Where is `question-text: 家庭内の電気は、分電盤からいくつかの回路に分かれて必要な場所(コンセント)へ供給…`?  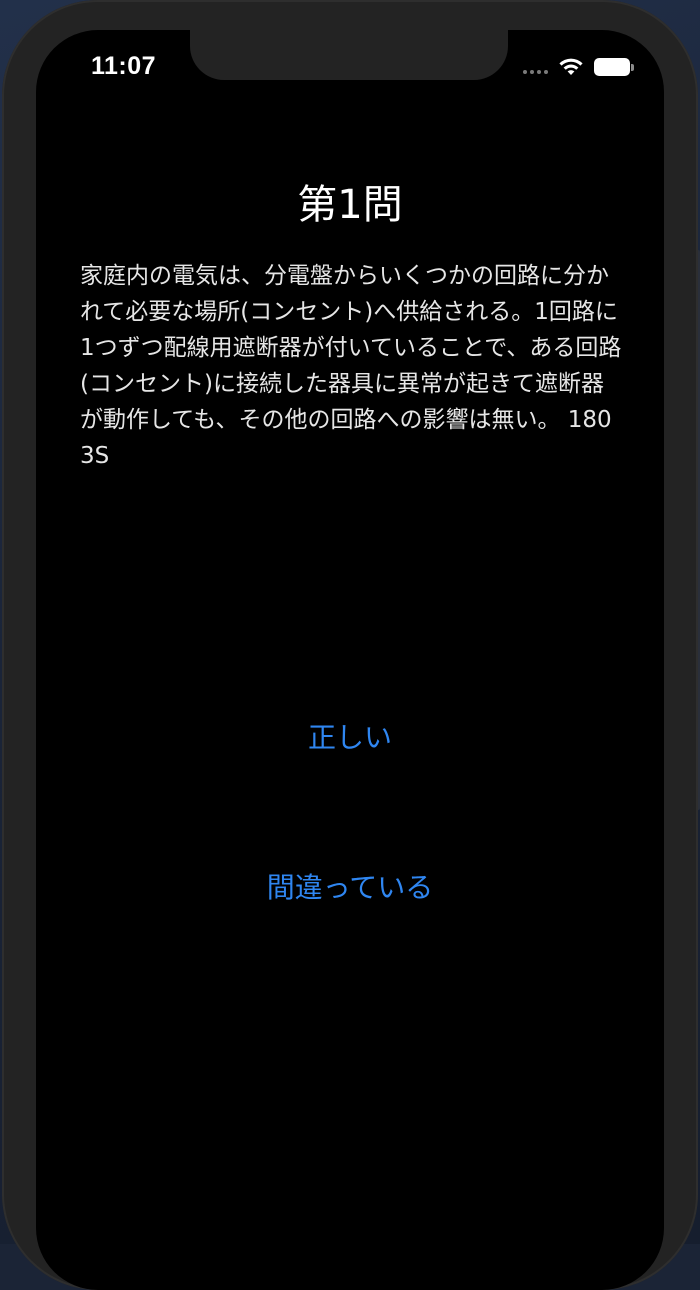
question-text: 家庭内の電気は、分電盤からいくつかの回路に分かれて必要な場所(コンセント)へ供給… is located at coordinates (351, 366).